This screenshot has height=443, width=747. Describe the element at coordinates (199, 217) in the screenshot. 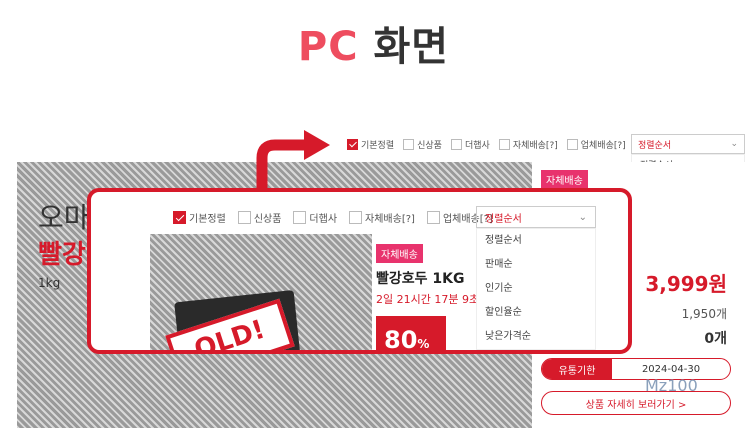

I see `filter-default: 기본정렬` at that location.